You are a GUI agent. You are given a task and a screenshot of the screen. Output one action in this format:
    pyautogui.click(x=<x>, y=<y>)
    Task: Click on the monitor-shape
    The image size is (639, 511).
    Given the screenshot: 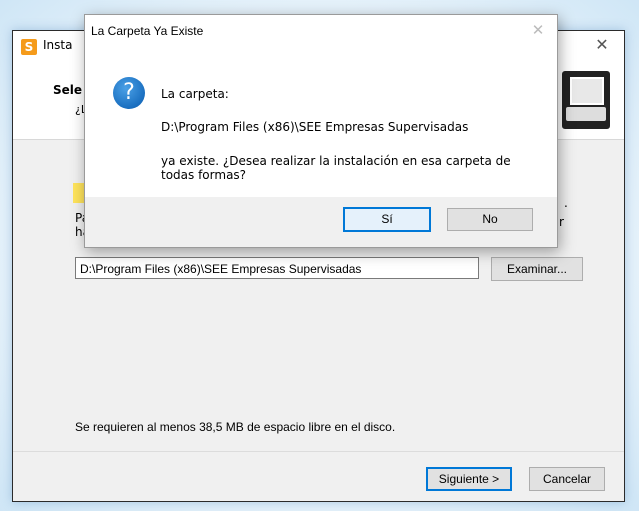 What is the action you would take?
    pyautogui.click(x=587, y=91)
    